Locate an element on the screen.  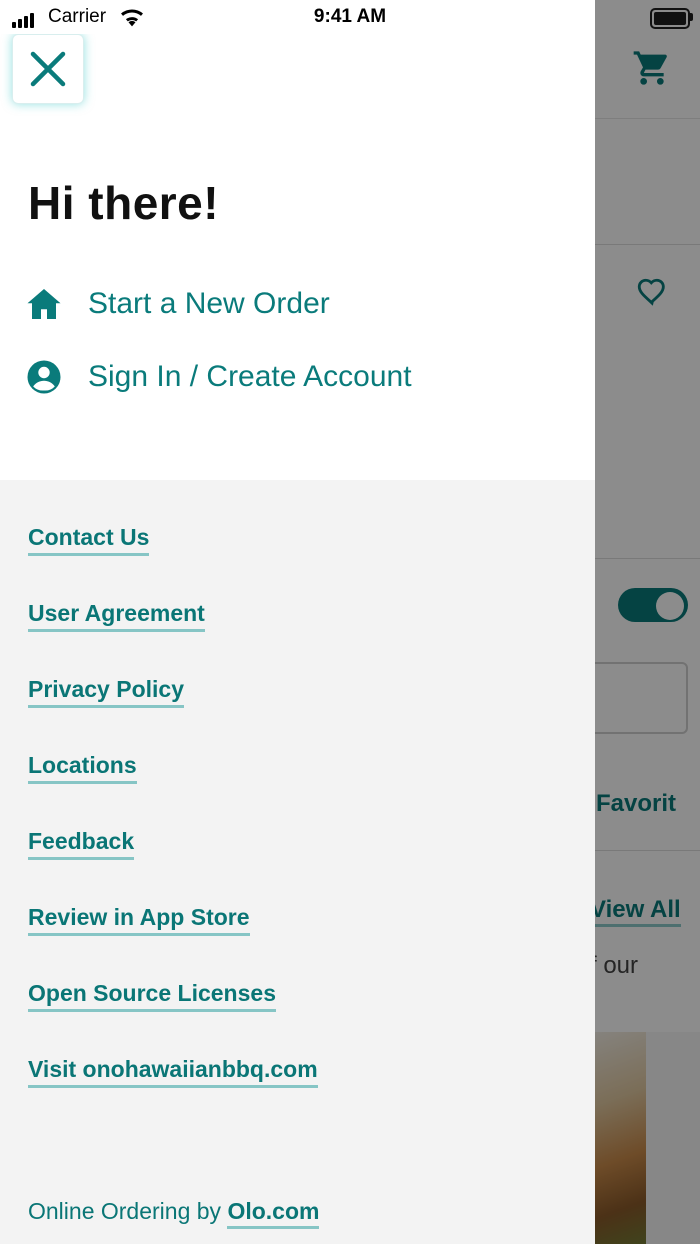
battery-icon is located at coordinates (670, 18).